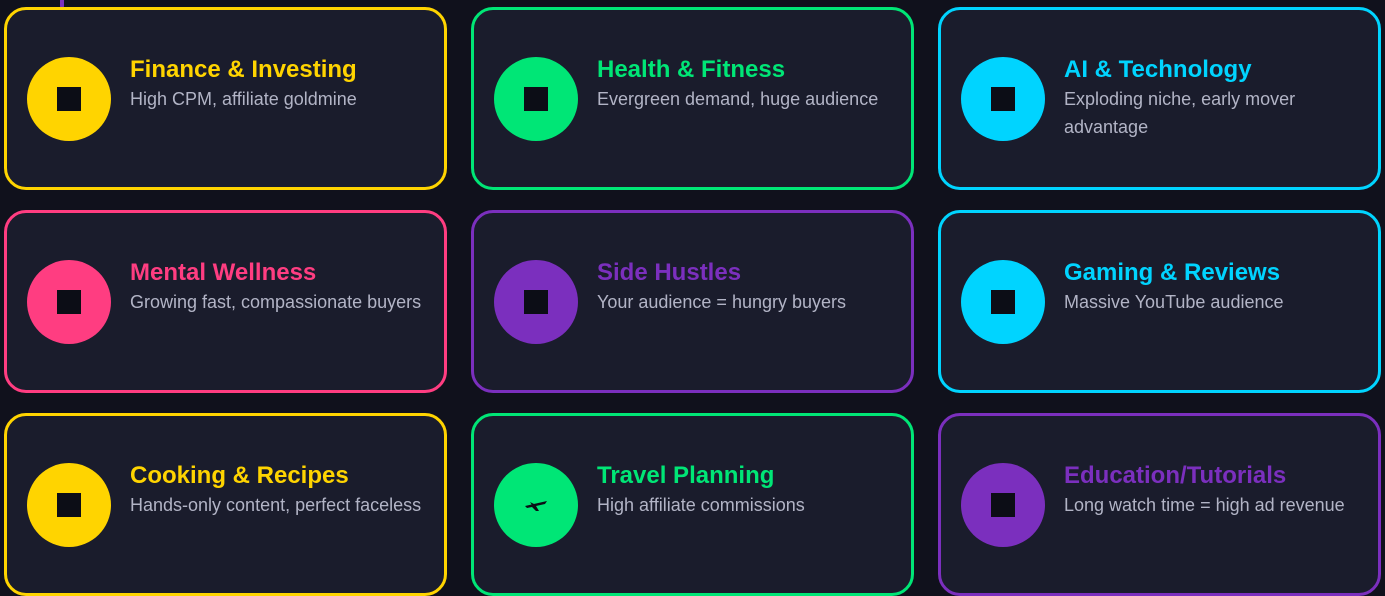  Describe the element at coordinates (669, 272) in the screenshot. I see `niche-title: Side Hustles` at that location.